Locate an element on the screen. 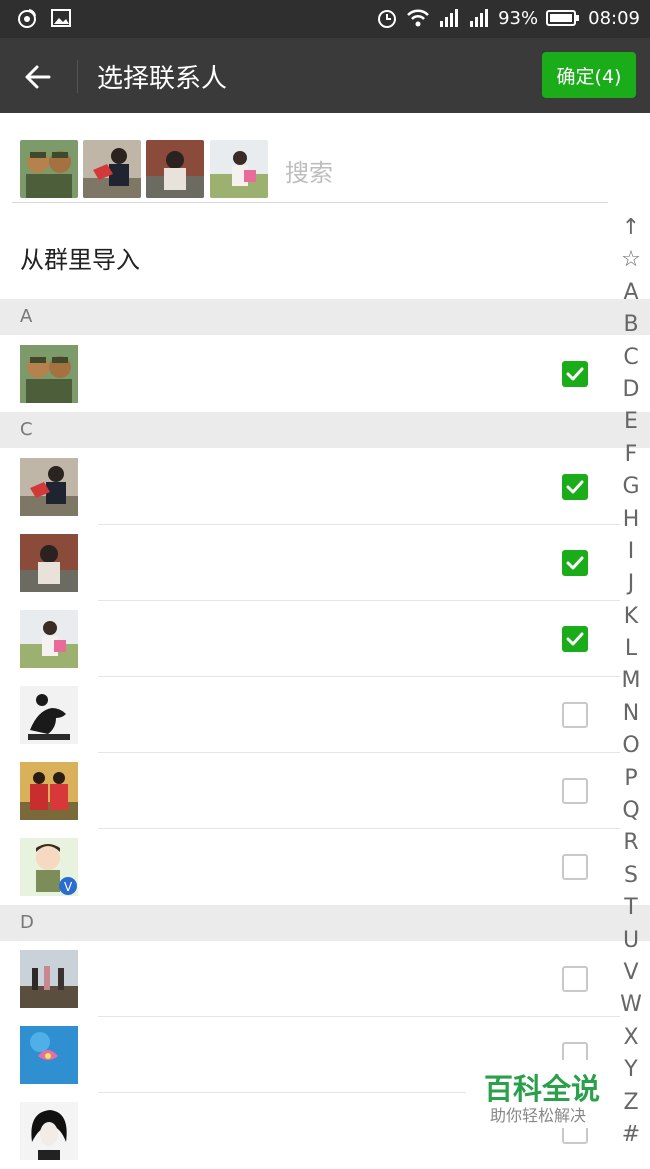  index-letter: V is located at coordinates (631, 973).